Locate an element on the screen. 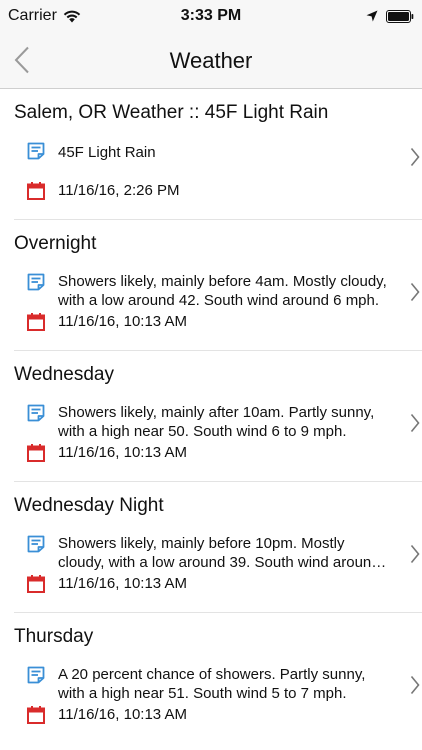 The height and width of the screenshot is (750, 422). chevron-left-icon is located at coordinates (21, 60).